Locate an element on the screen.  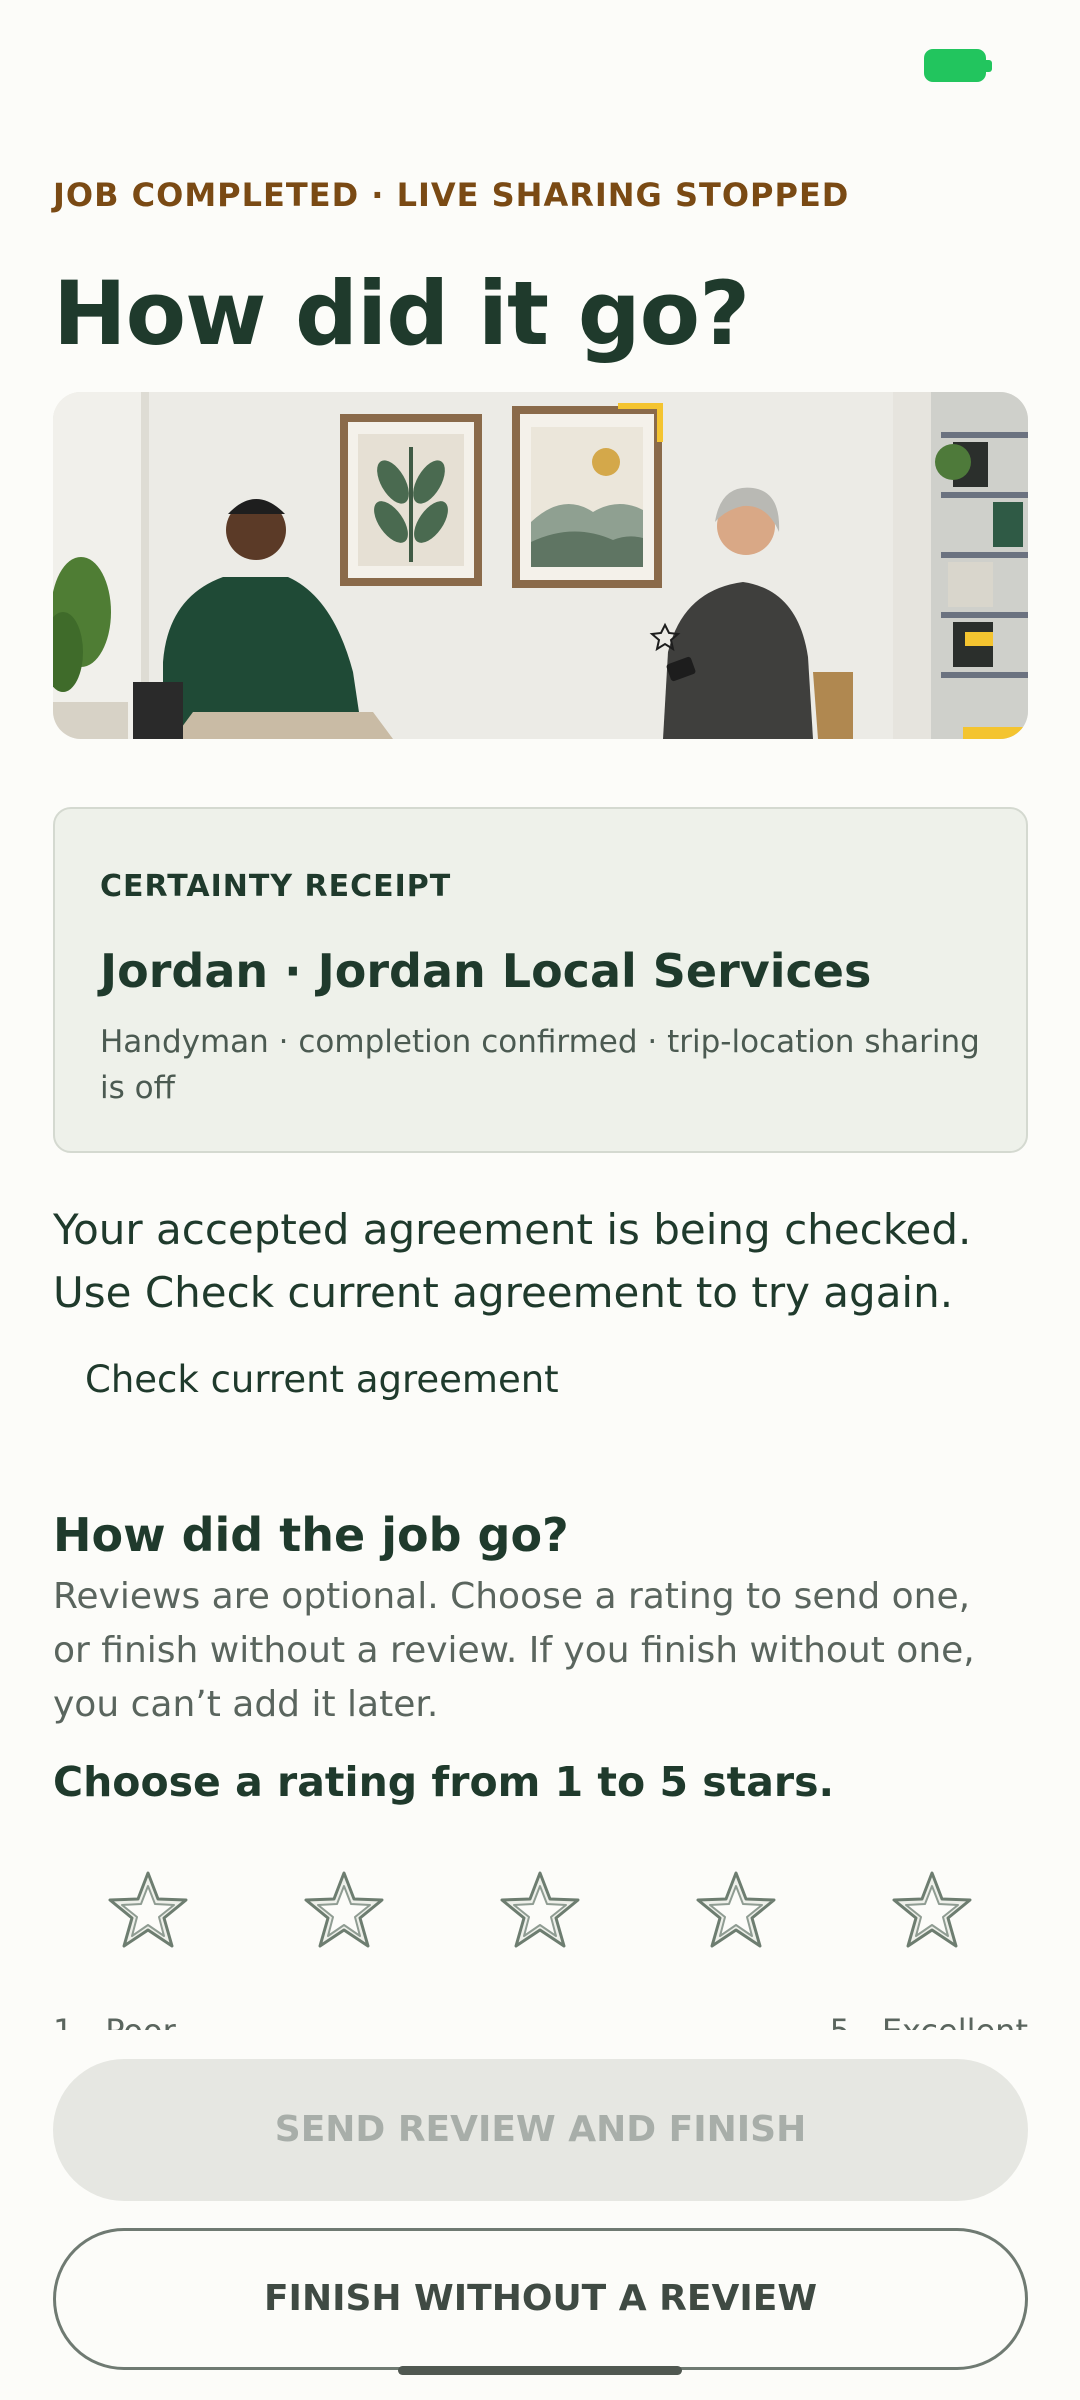
check-agreement-link: Check current agreement is located at coordinates (322, 1379).